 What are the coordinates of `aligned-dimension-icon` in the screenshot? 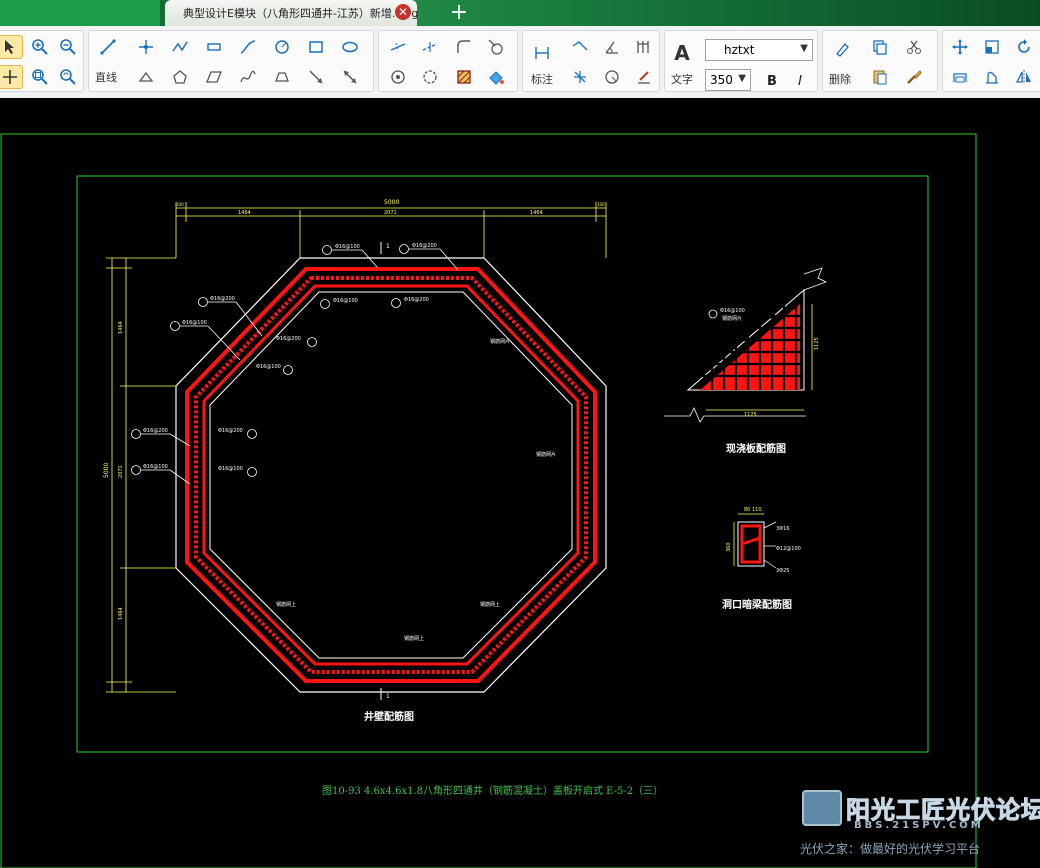 It's located at (580, 47).